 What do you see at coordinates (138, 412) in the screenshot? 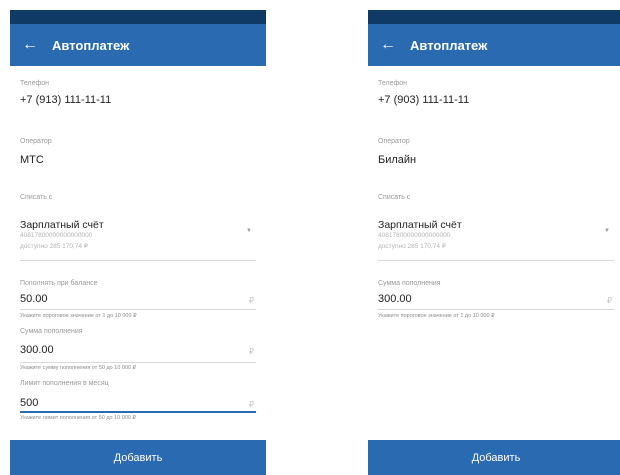
I see `limit-underline-active` at bounding box center [138, 412].